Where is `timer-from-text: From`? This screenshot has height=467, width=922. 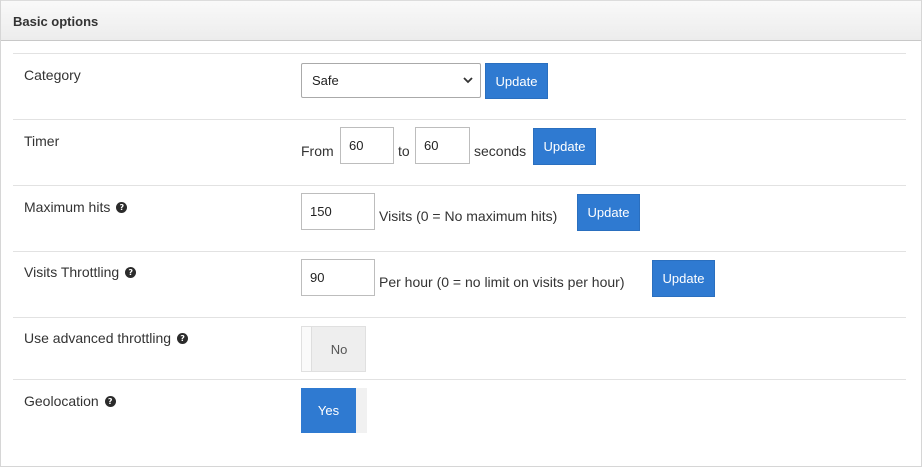
timer-from-text: From is located at coordinates (317, 151).